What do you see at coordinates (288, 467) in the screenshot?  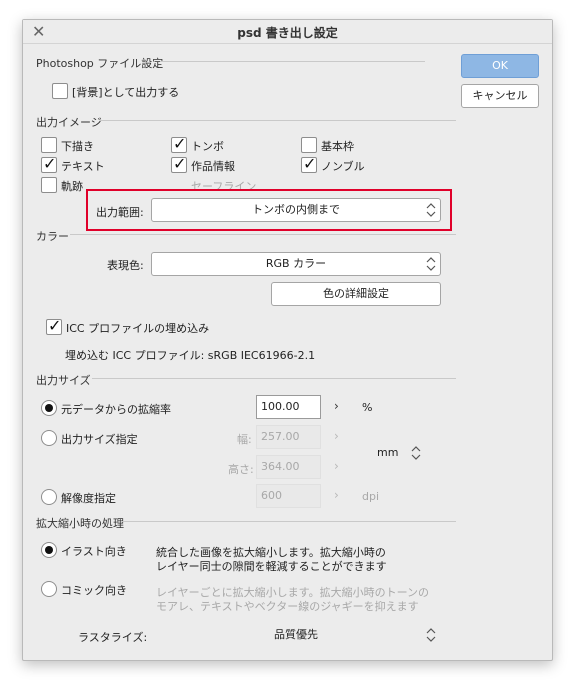 I see `height-input: 364.00` at bounding box center [288, 467].